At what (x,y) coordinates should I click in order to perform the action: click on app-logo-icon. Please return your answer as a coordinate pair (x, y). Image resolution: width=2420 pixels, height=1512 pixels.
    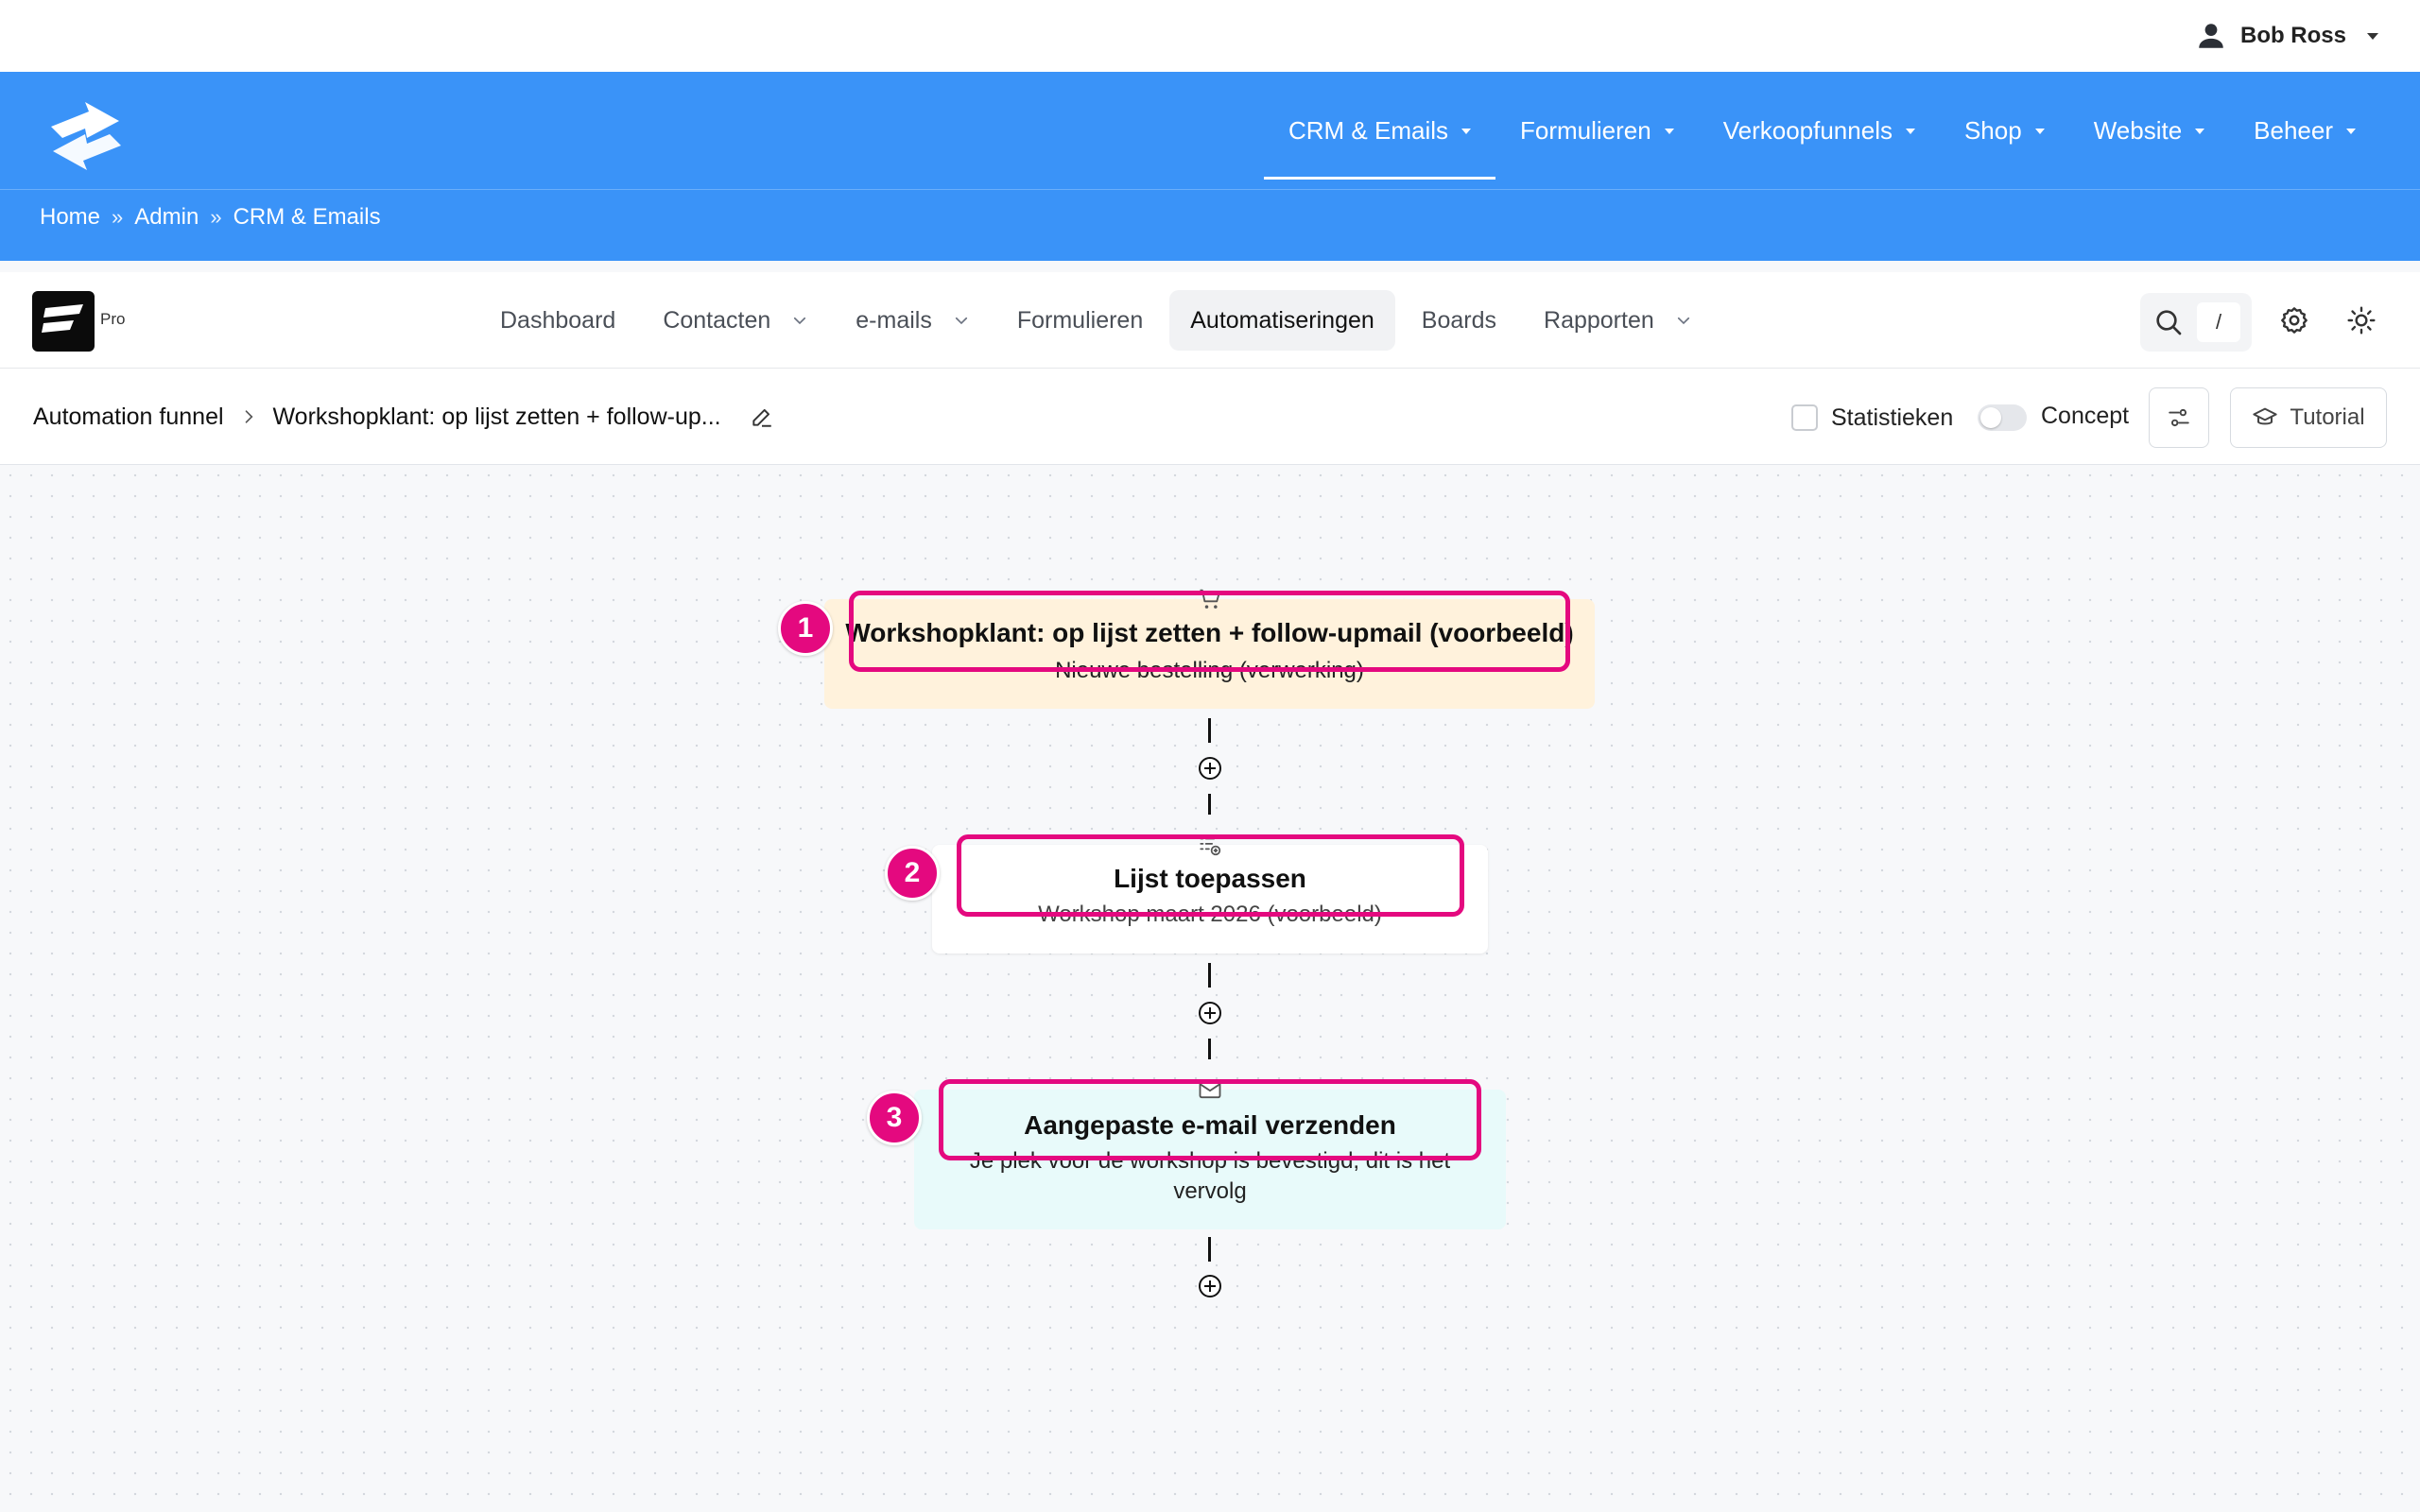
    Looking at the image, I should click on (63, 321).